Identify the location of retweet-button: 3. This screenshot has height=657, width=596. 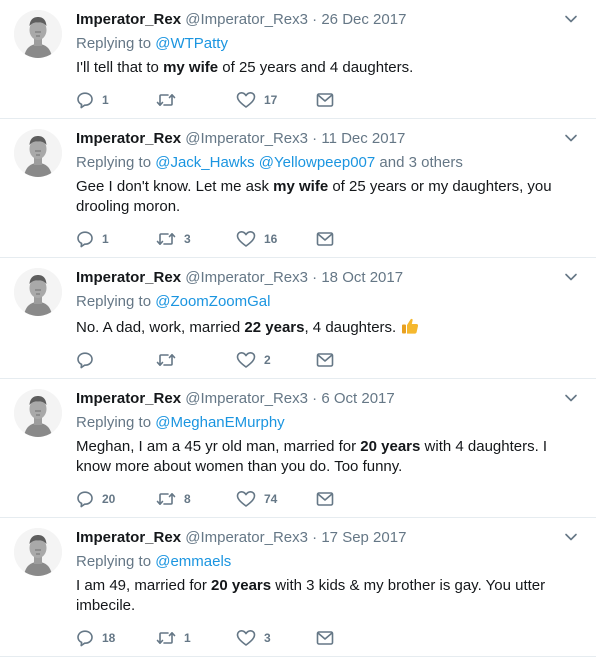
(173, 239).